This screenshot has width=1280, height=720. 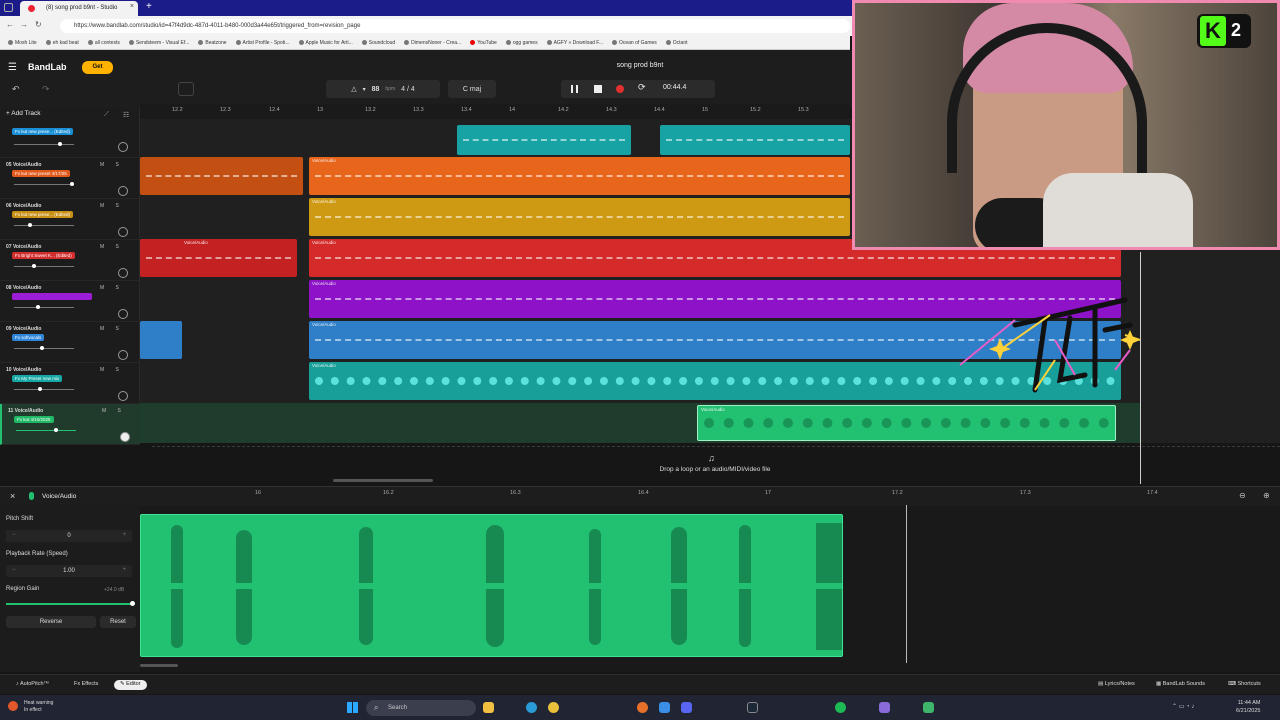 I want to click on track-row: Fx kut new prese... (Edited), so click(x=70, y=141).